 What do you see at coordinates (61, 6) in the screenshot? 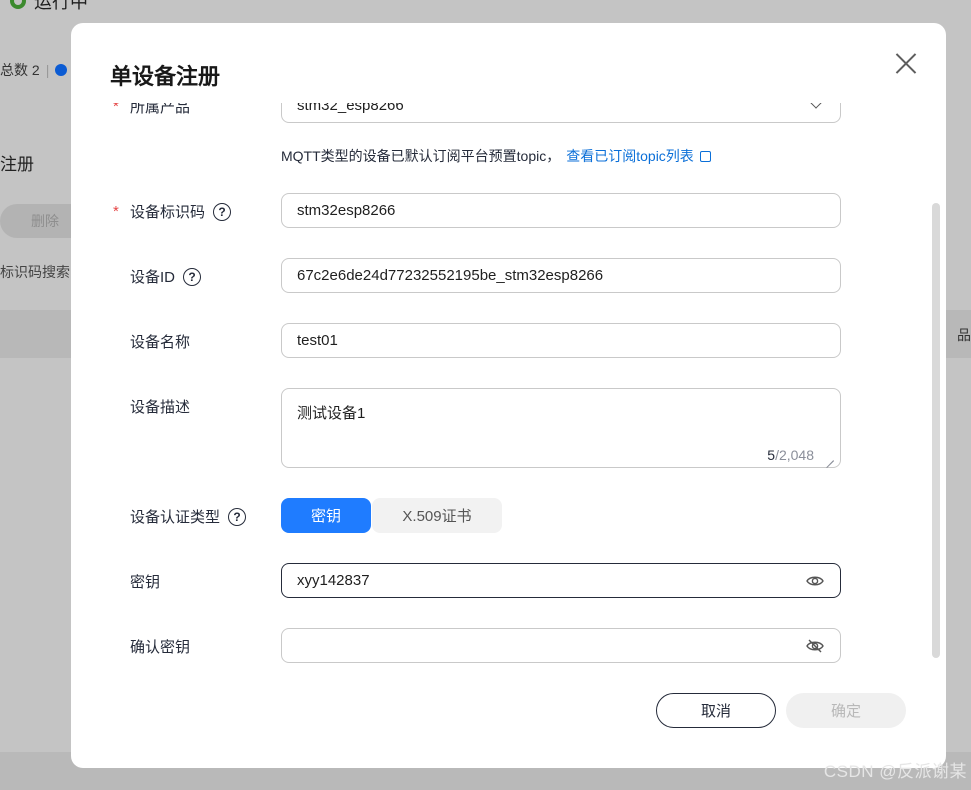
I see `status-text: 运行中` at bounding box center [61, 6].